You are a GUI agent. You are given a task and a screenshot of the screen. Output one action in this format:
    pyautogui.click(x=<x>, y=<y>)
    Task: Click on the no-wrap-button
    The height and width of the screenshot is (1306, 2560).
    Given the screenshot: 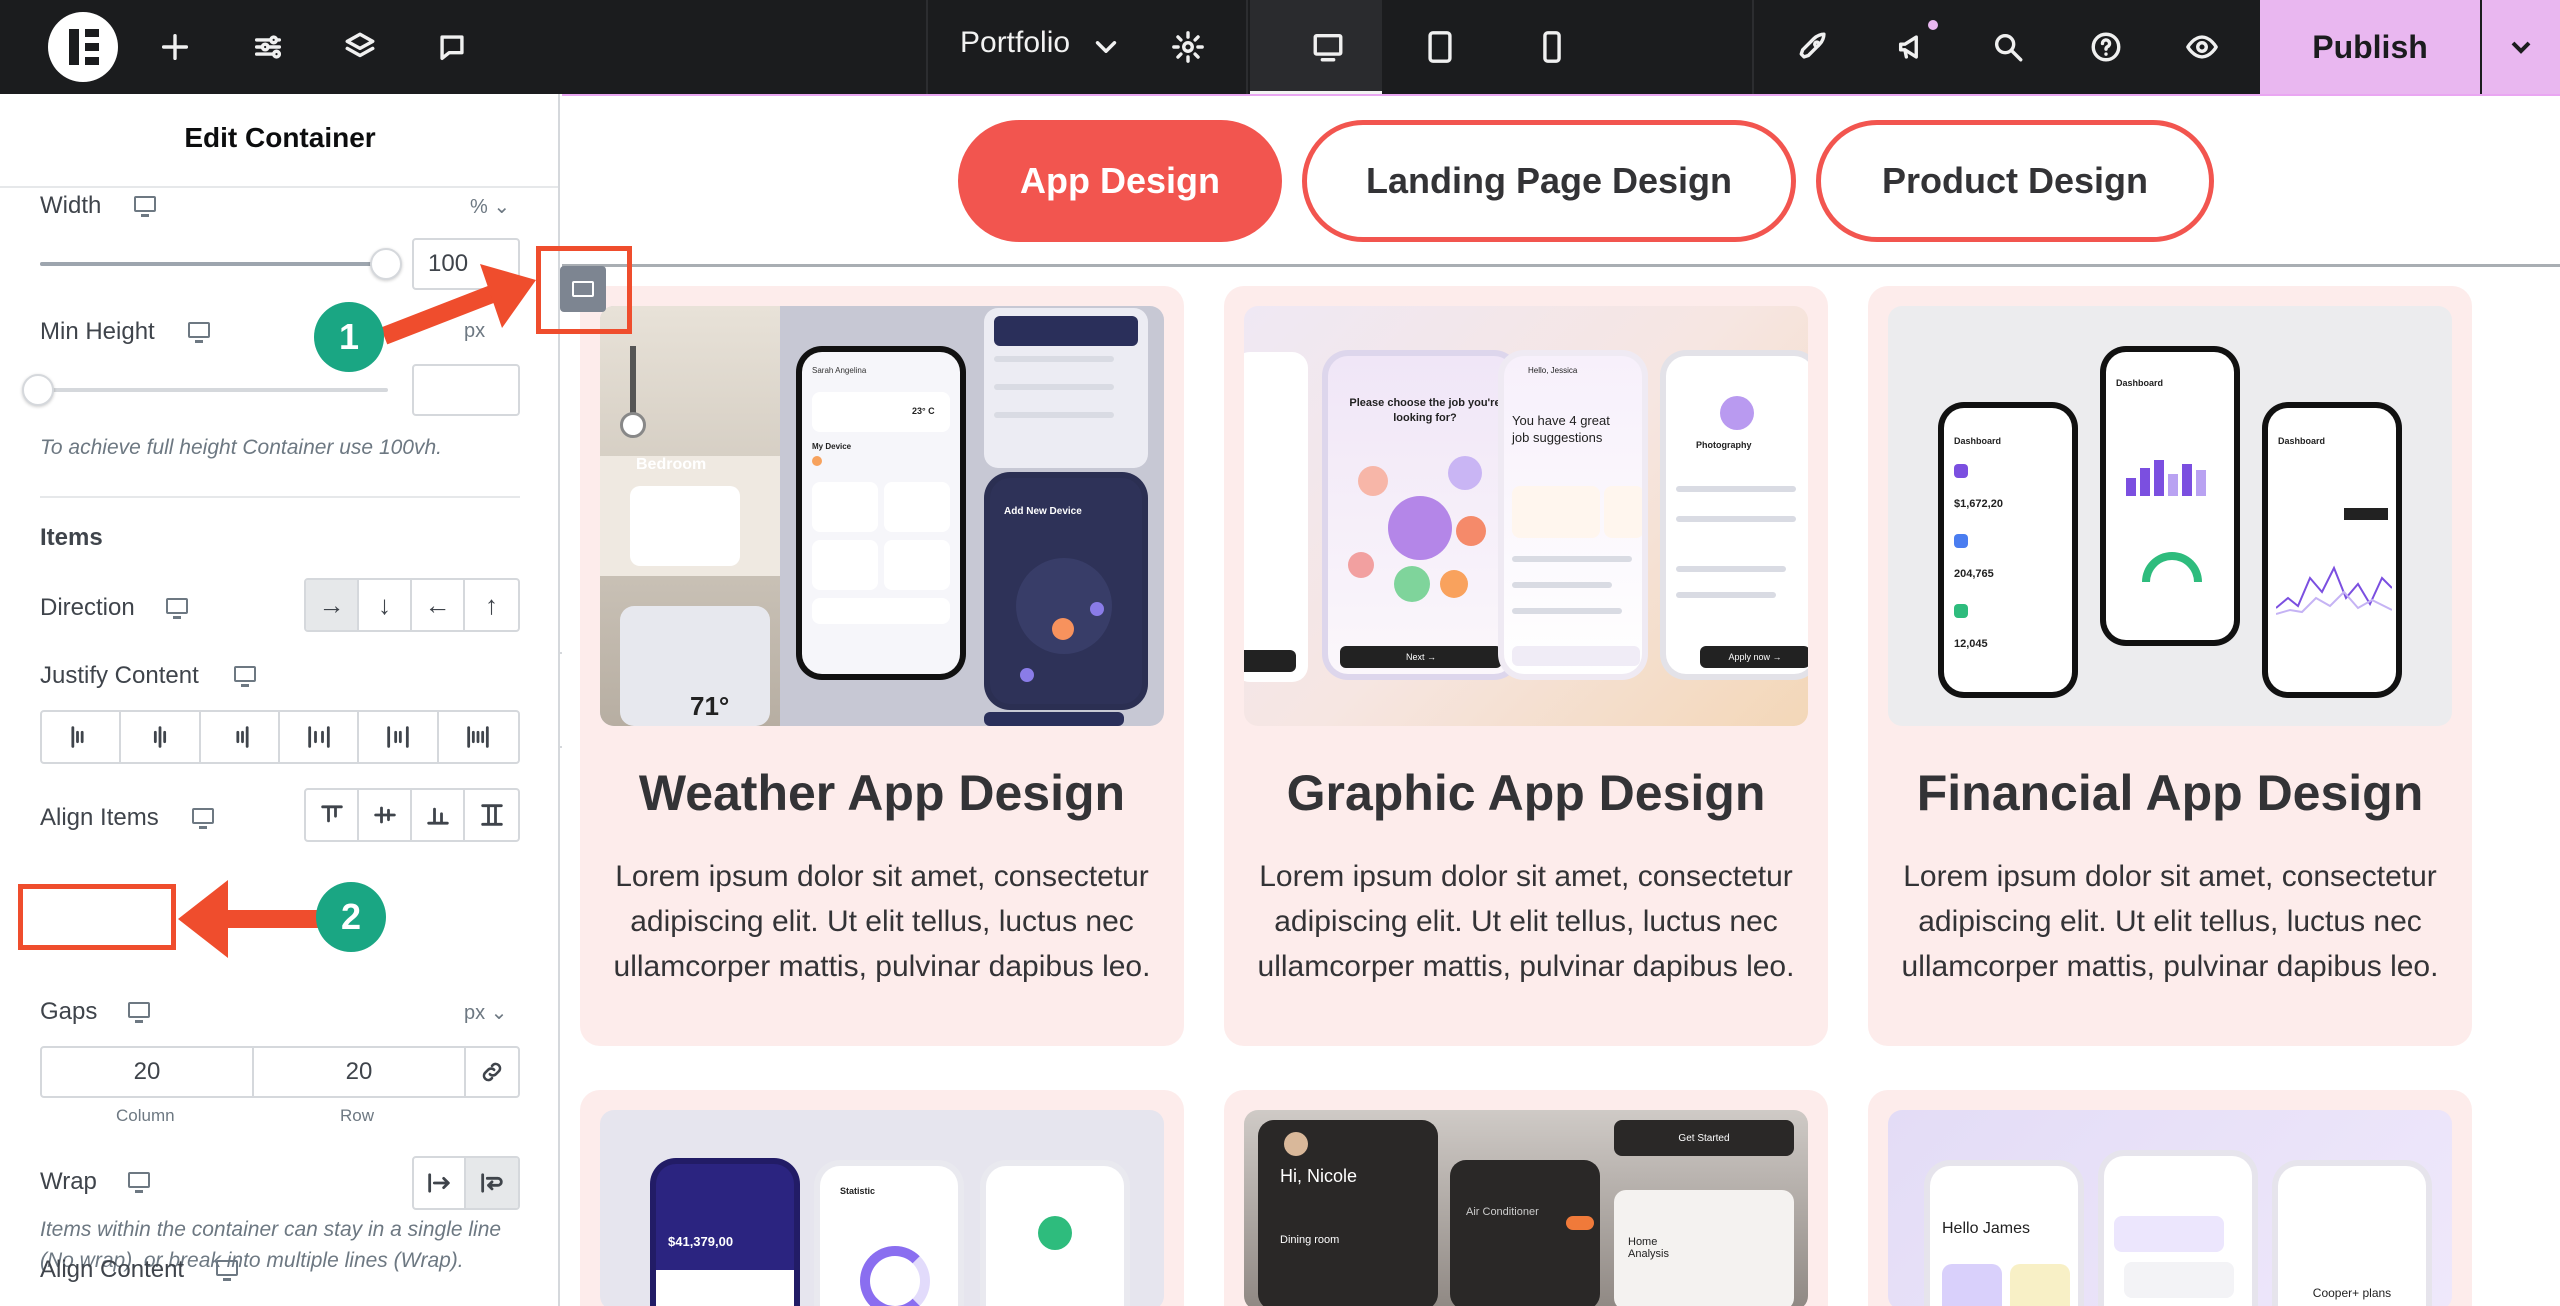 What is the action you would take?
    pyautogui.click(x=440, y=1183)
    